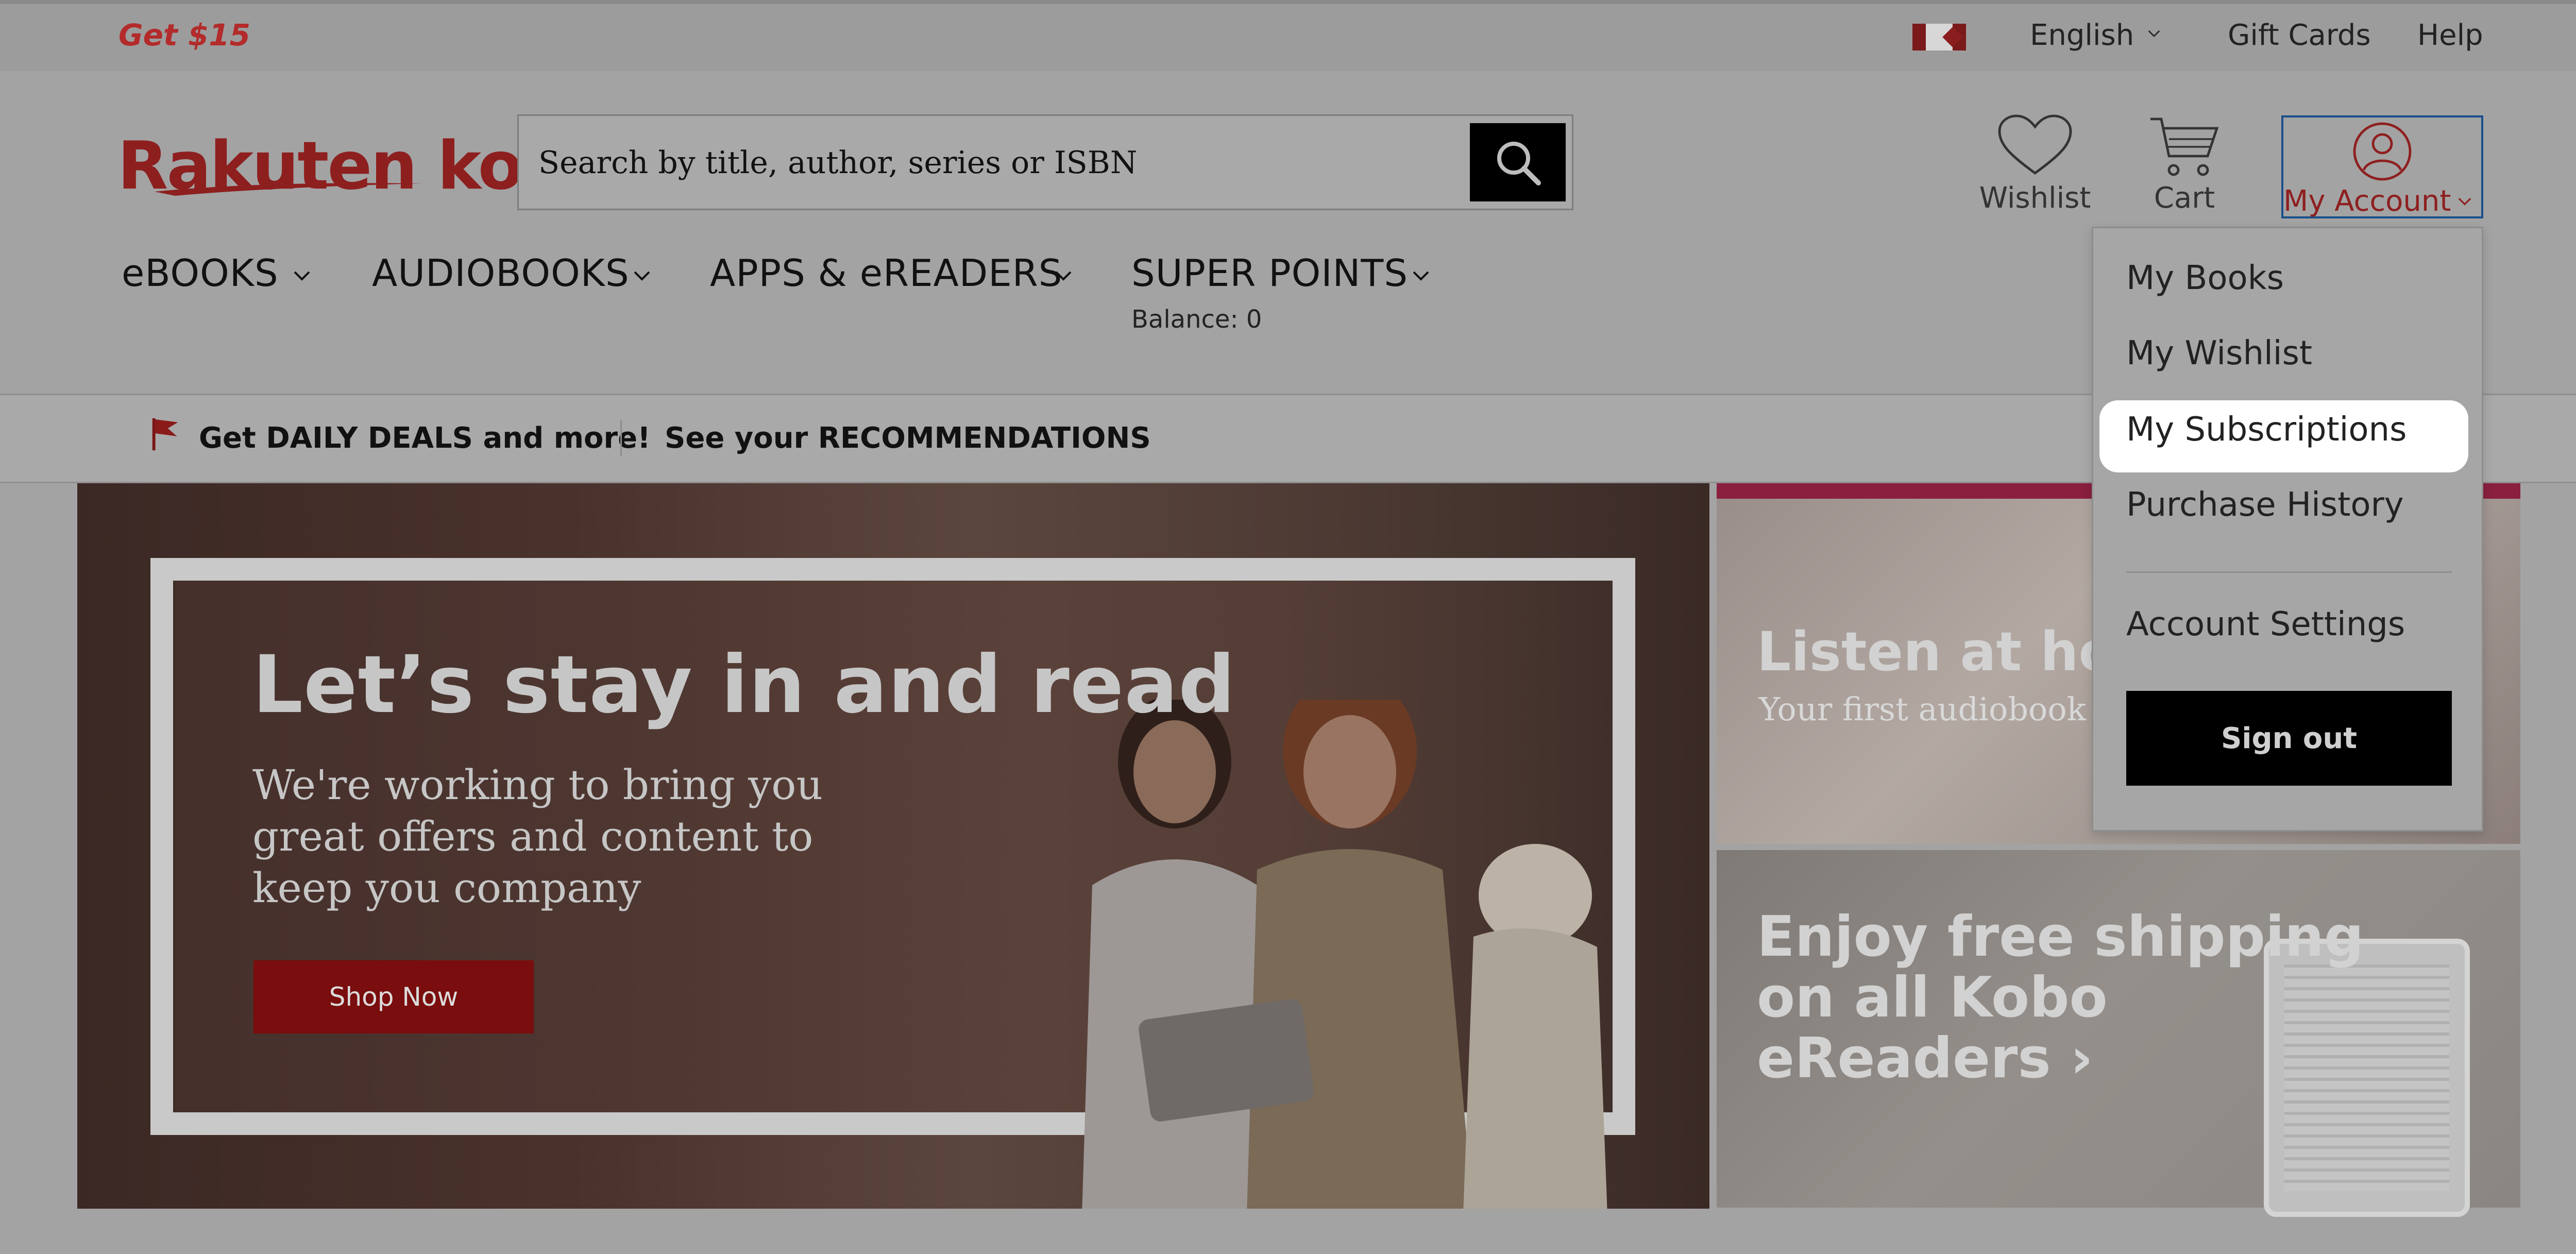  I want to click on menu-item-my-books: My Books, so click(2205, 278).